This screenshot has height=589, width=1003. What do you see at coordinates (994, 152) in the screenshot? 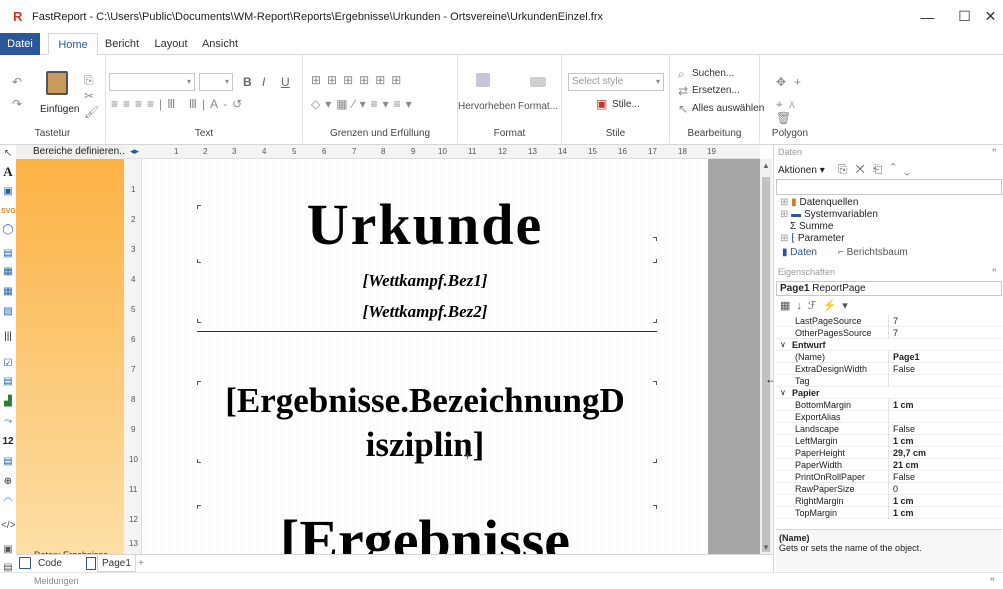
I see `data-pin-icon: ꟸ` at bounding box center [994, 152].